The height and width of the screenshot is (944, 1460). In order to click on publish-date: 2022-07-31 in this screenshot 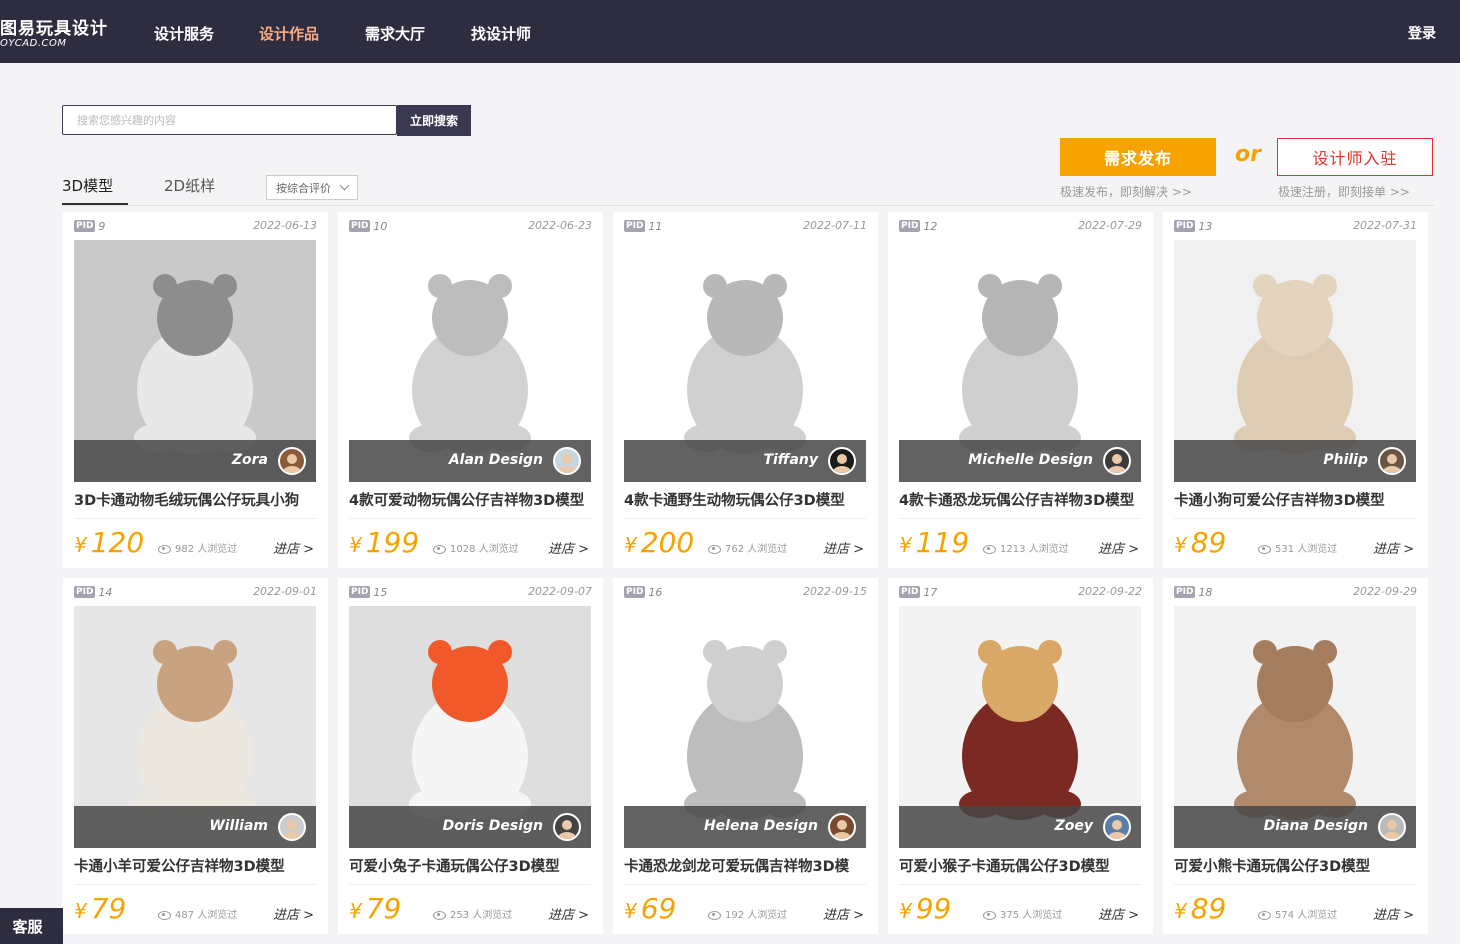, I will do `click(1385, 225)`.